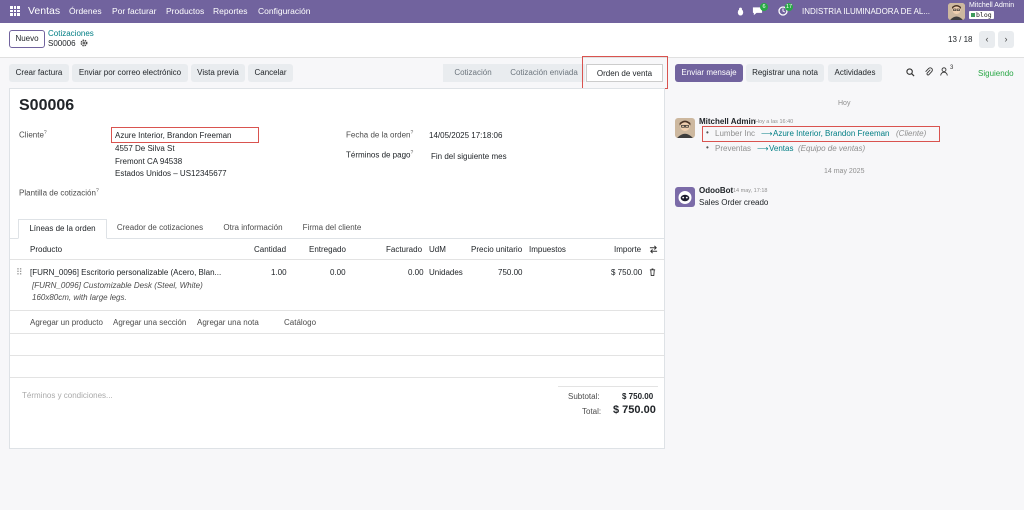 This screenshot has height=510, width=1024. What do you see at coordinates (85, 11) in the screenshot?
I see `menu-ordenes: Órdenes` at bounding box center [85, 11].